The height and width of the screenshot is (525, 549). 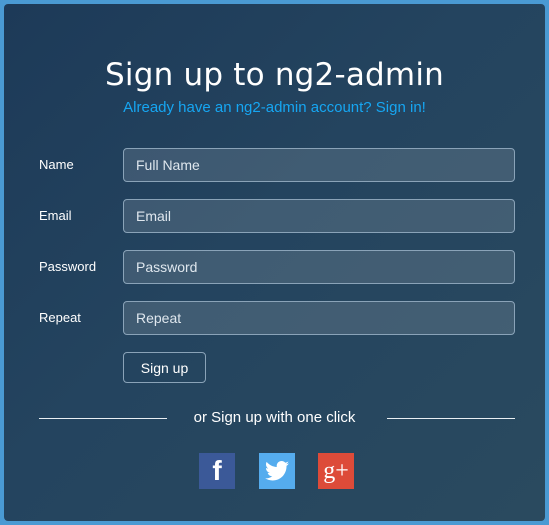 I want to click on divider-line-right, so click(x=451, y=418).